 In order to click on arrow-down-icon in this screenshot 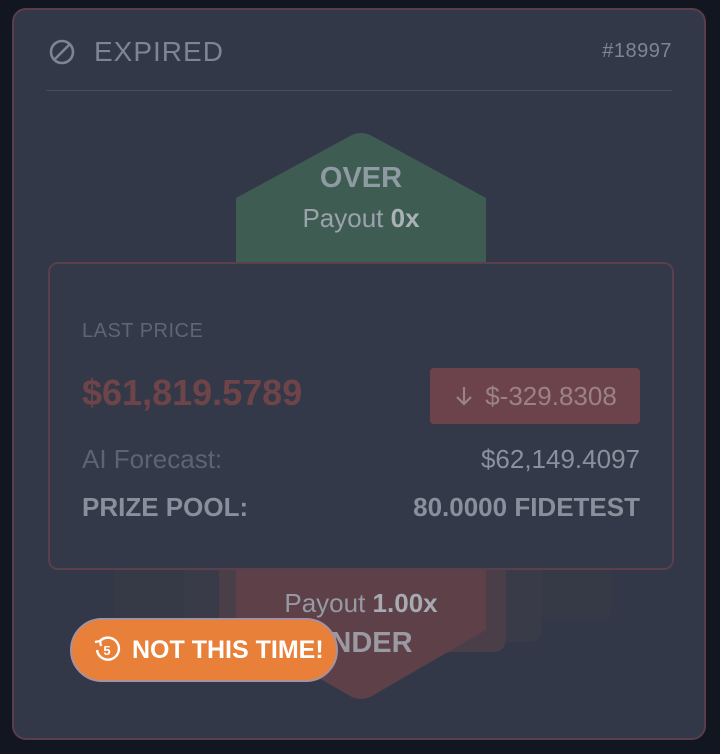, I will do `click(464, 396)`.